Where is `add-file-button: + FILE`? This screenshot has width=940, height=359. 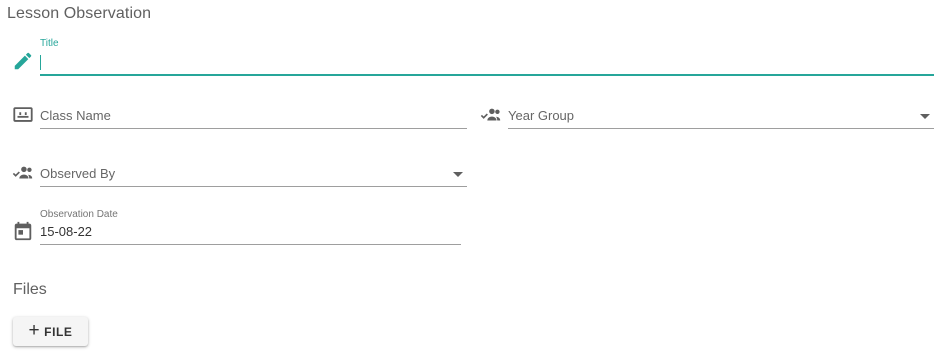
add-file-button: + FILE is located at coordinates (50, 331).